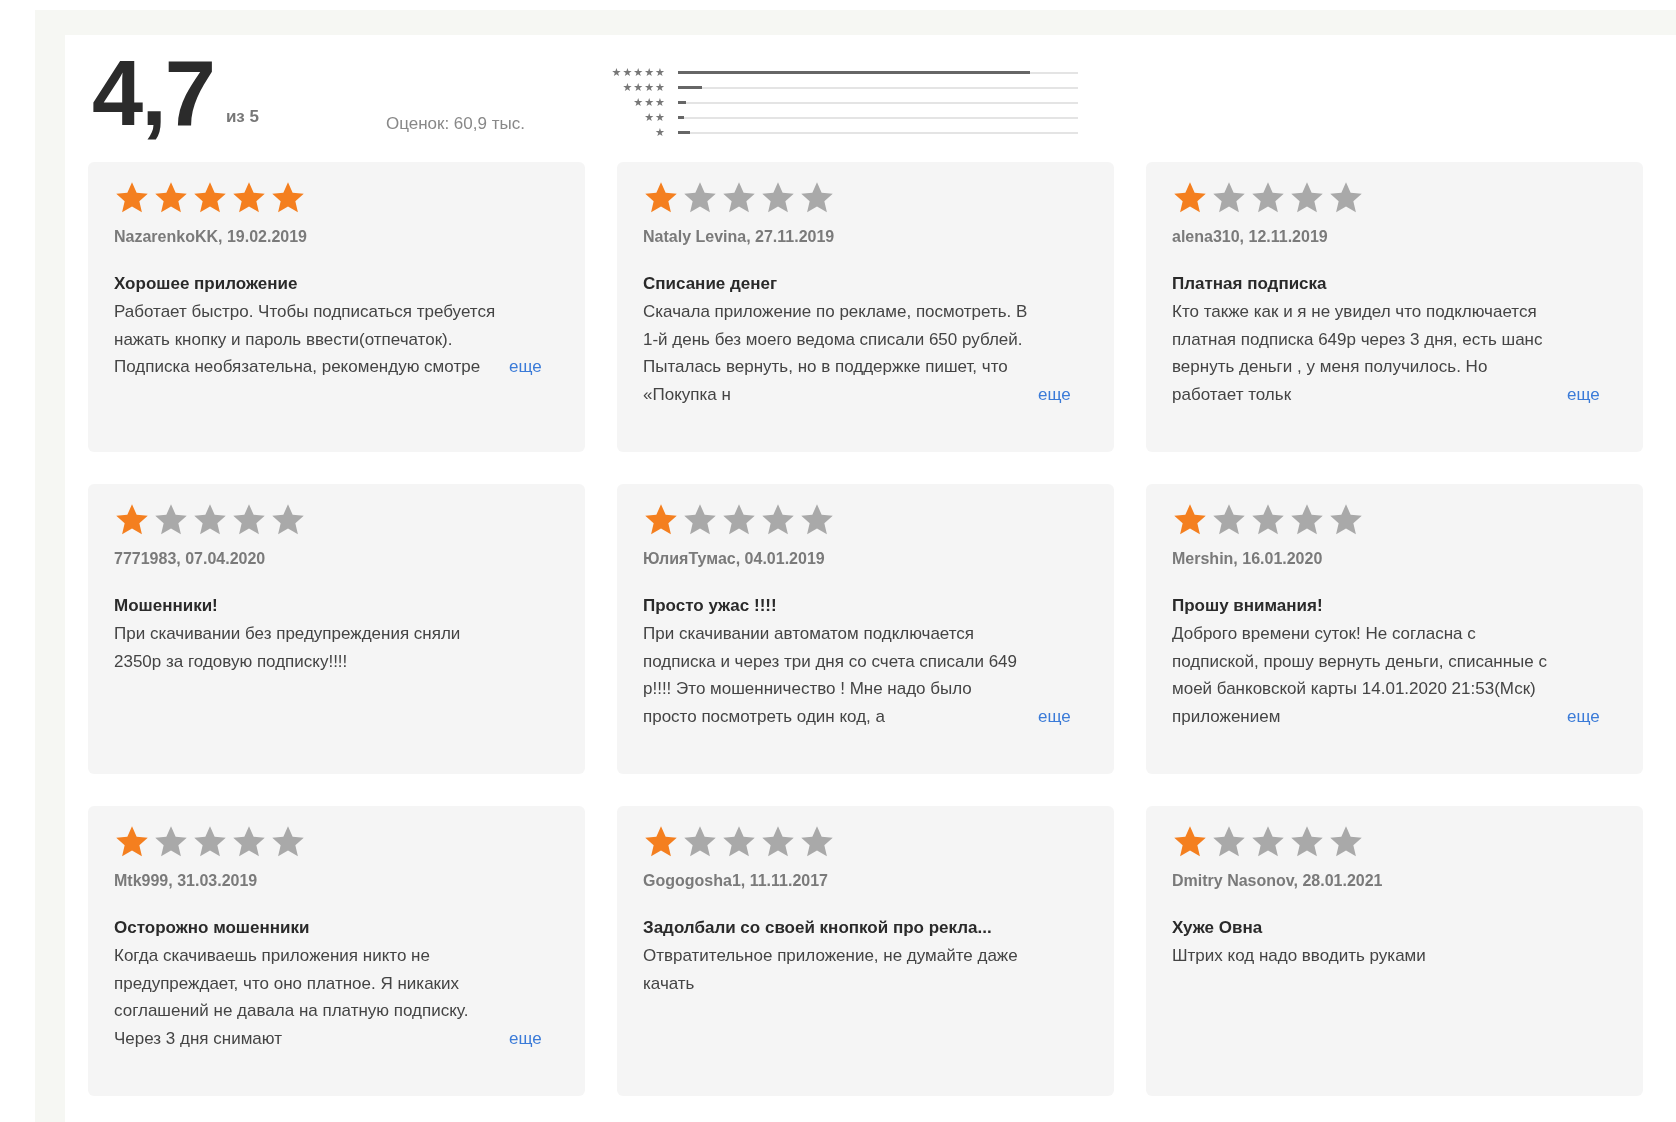 Image resolution: width=1676 pixels, height=1122 pixels. I want to click on review-author: alena310, 12.11.2019, so click(1250, 237).